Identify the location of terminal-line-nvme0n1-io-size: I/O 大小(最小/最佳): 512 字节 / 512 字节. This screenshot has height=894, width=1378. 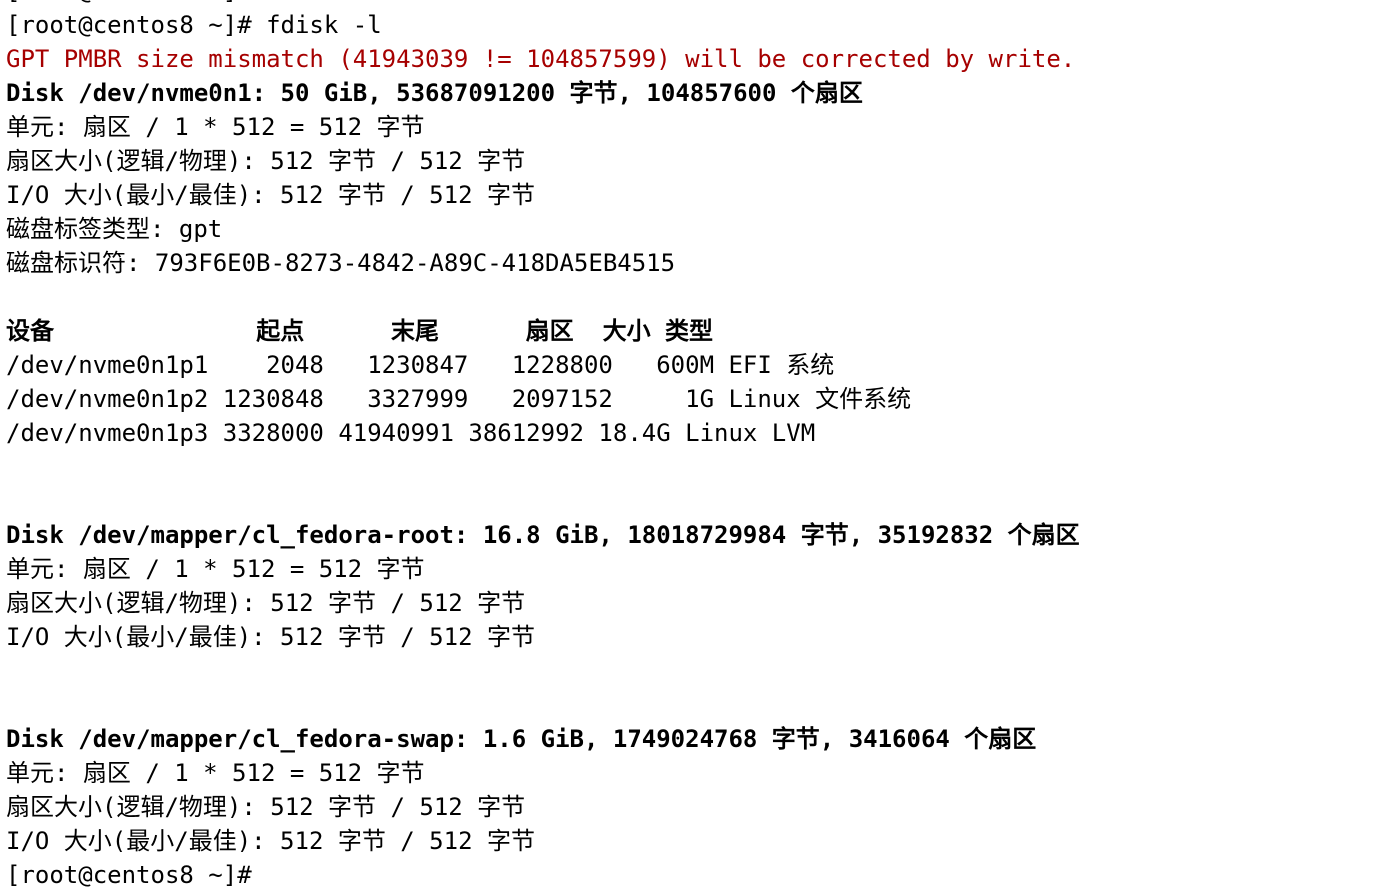
(270, 195).